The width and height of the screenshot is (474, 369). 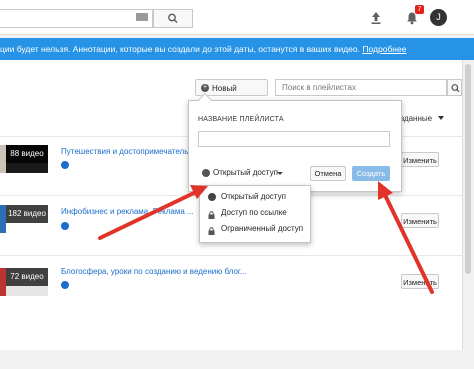 What do you see at coordinates (328, 173) in the screenshot?
I see `cancel-button: Отмена` at bounding box center [328, 173].